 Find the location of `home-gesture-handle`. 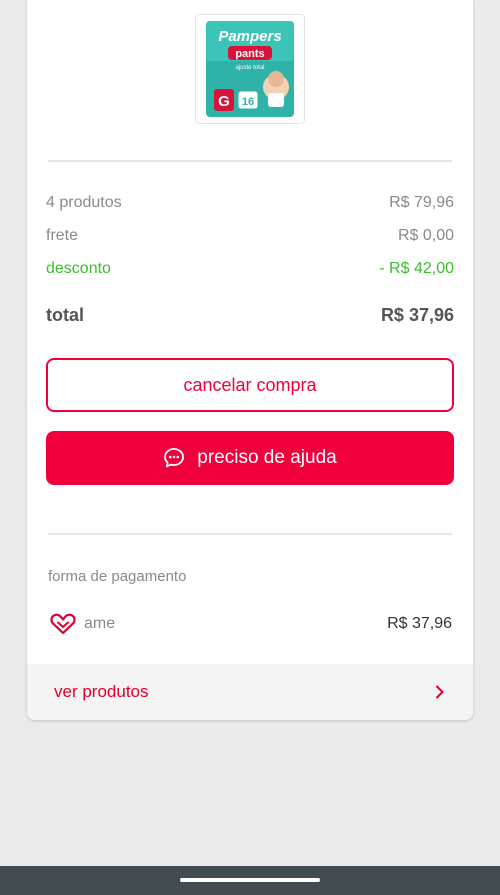

home-gesture-handle is located at coordinates (250, 880).